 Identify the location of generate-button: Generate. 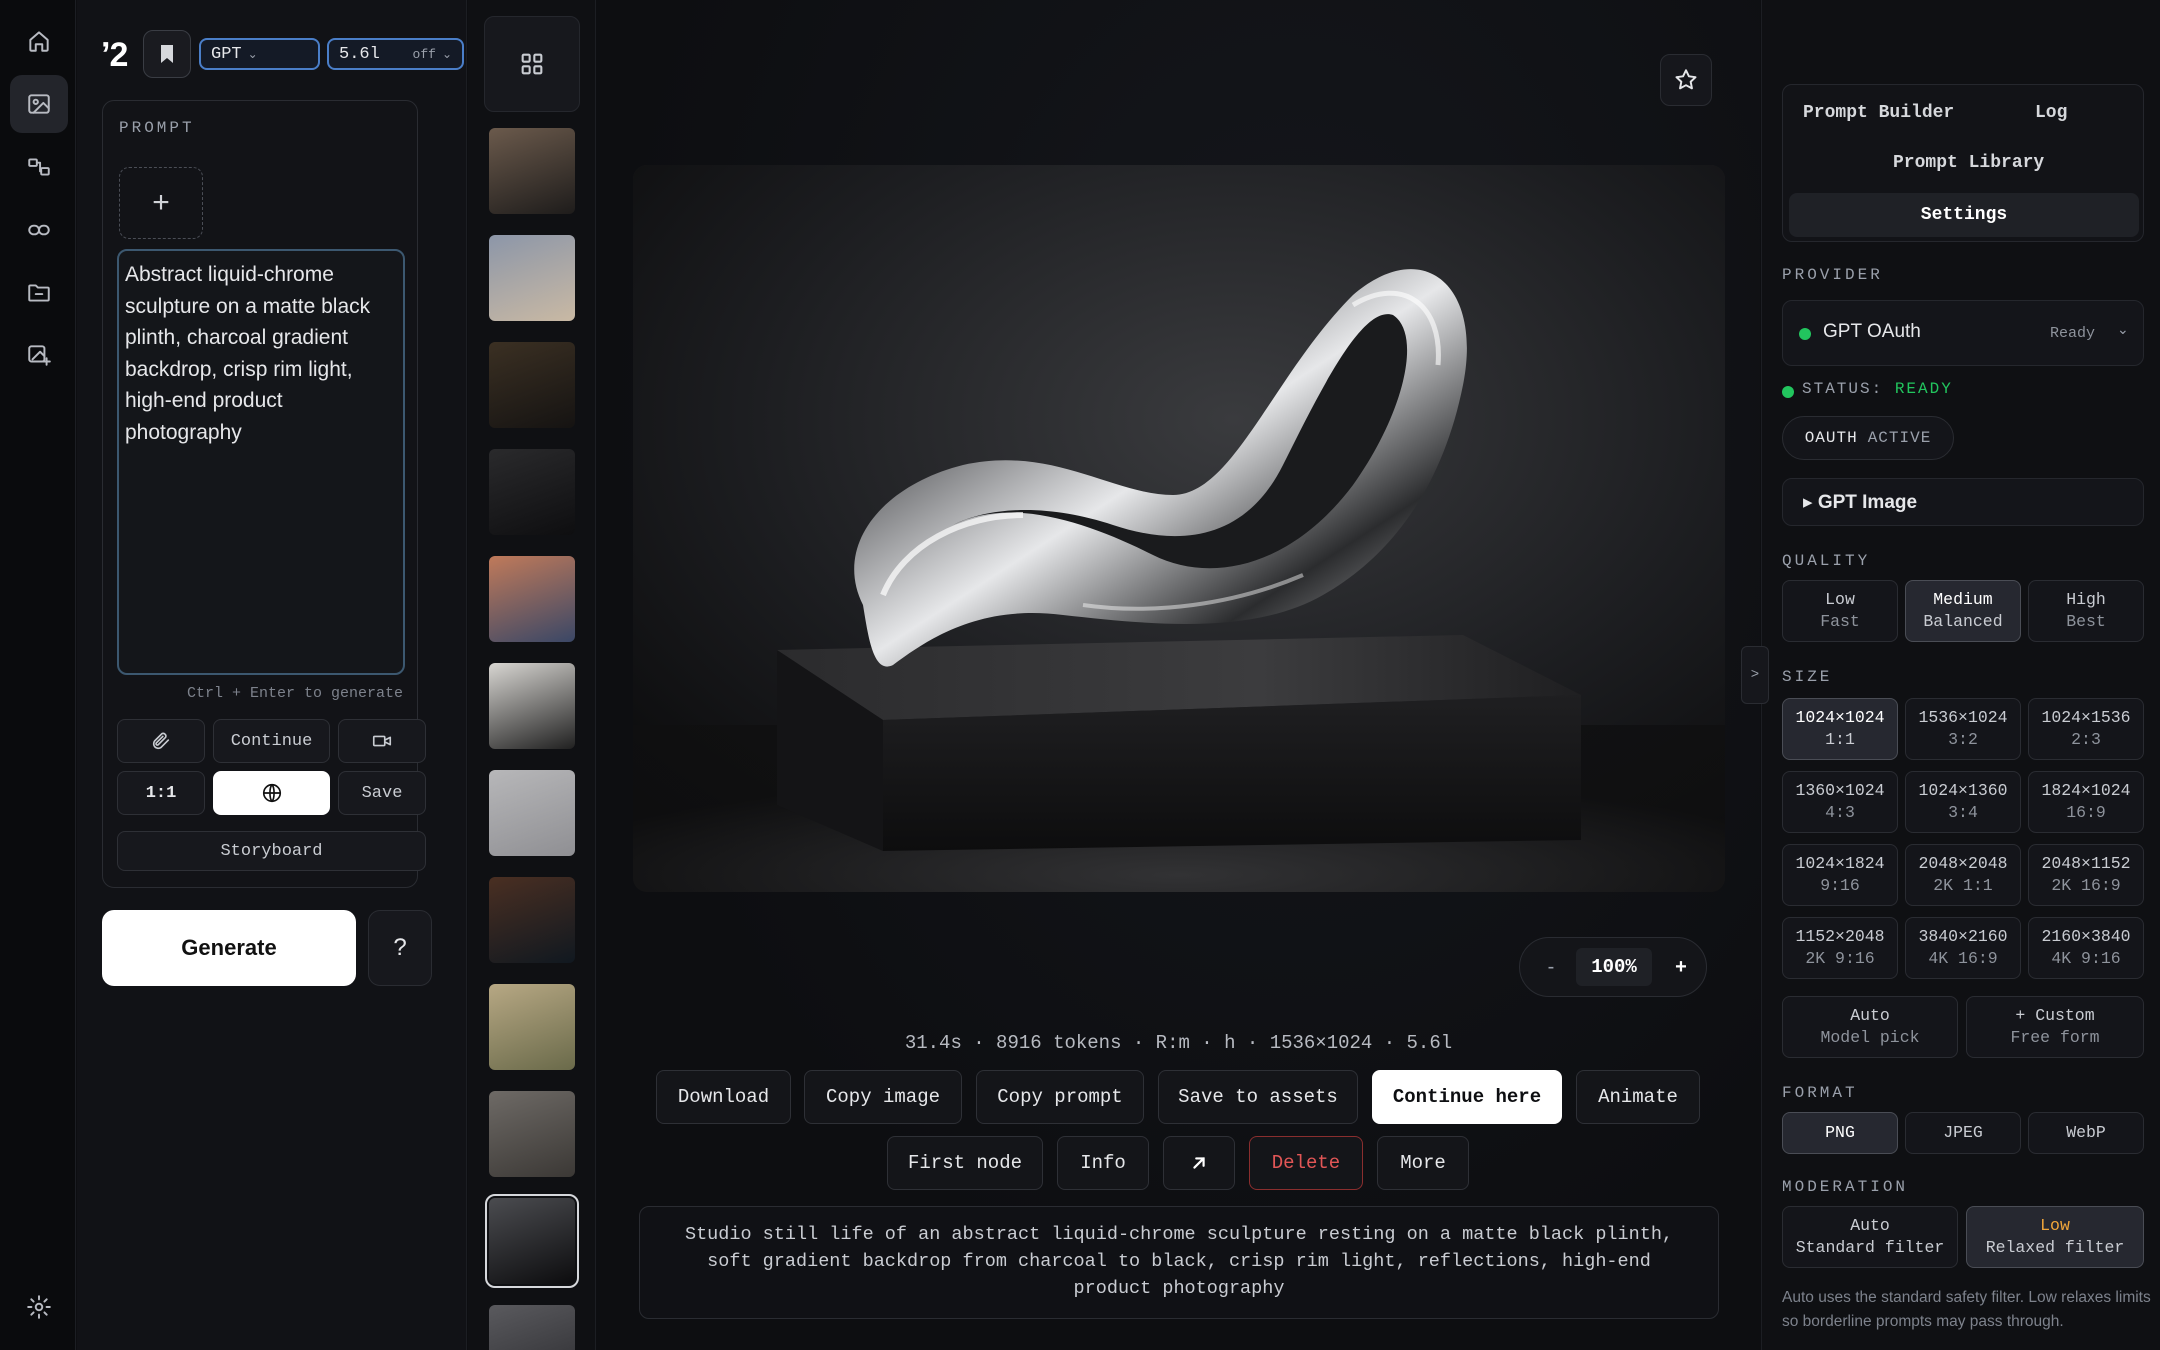
(229, 948).